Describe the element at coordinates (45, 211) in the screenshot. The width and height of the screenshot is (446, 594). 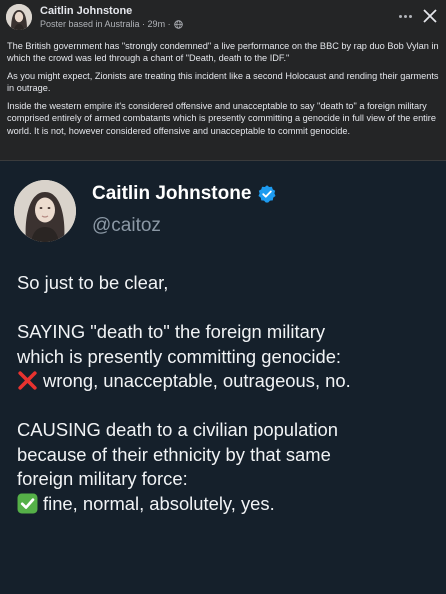
I see `tweet-avatar` at that location.